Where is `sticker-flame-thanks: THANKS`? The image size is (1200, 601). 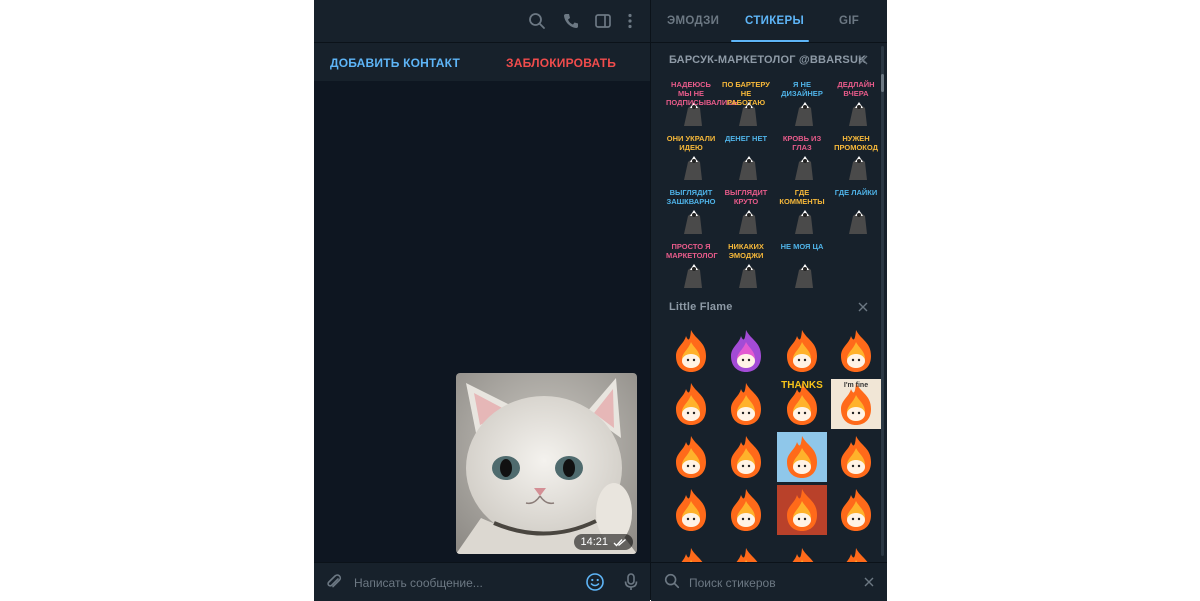 sticker-flame-thanks: THANKS is located at coordinates (802, 404).